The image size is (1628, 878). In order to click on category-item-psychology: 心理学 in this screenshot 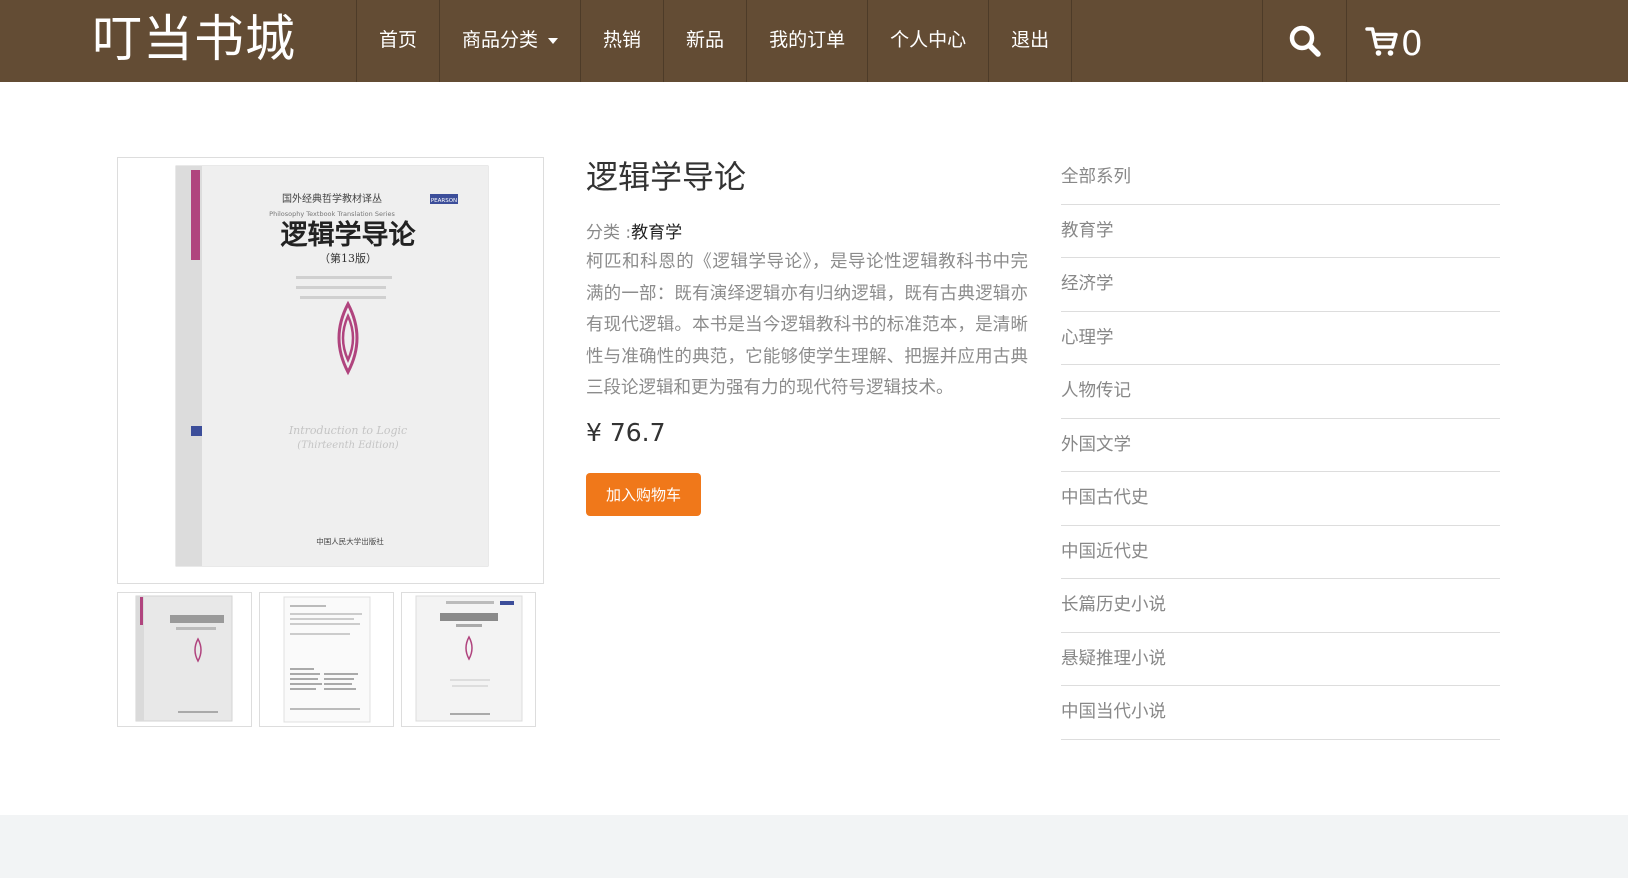, I will do `click(1280, 338)`.